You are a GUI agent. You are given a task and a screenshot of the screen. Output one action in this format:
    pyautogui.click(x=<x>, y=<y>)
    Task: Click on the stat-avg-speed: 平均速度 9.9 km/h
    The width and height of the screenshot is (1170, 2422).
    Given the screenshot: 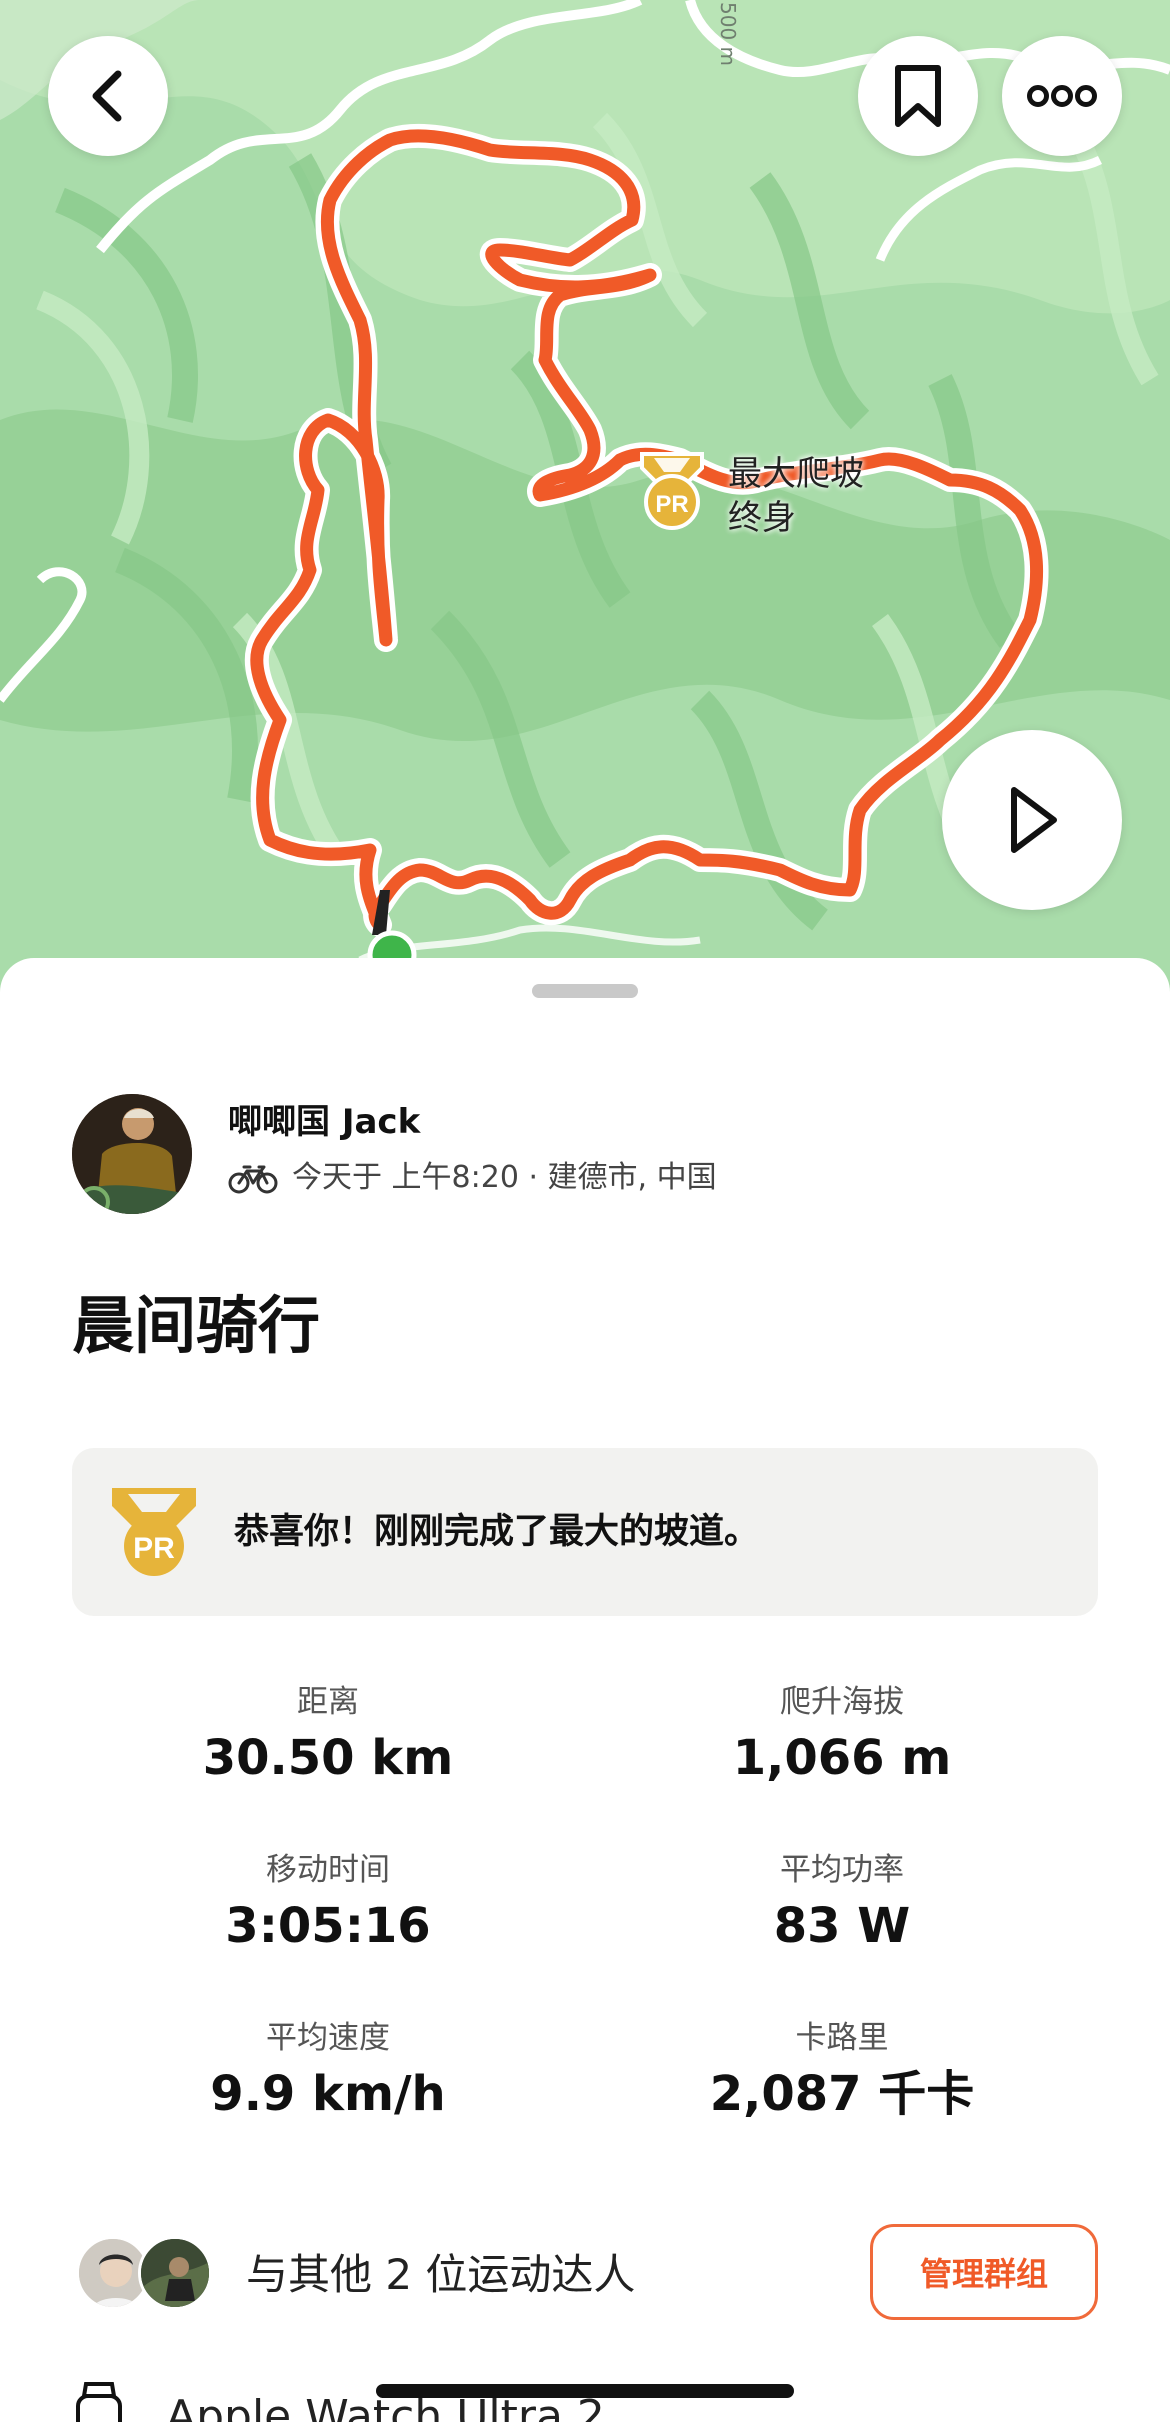 What is the action you would take?
    pyautogui.click(x=328, y=2072)
    